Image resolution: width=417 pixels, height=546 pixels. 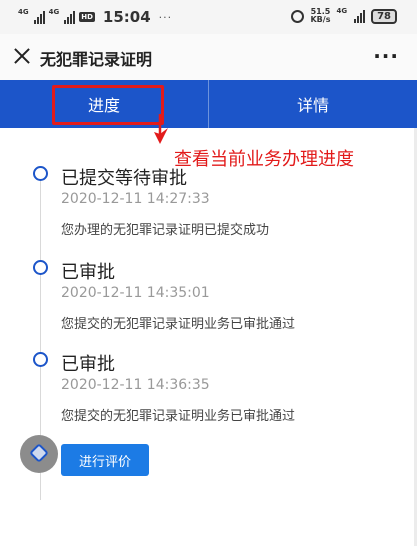 What do you see at coordinates (161, 129) in the screenshot?
I see `annotation-arrow-icon` at bounding box center [161, 129].